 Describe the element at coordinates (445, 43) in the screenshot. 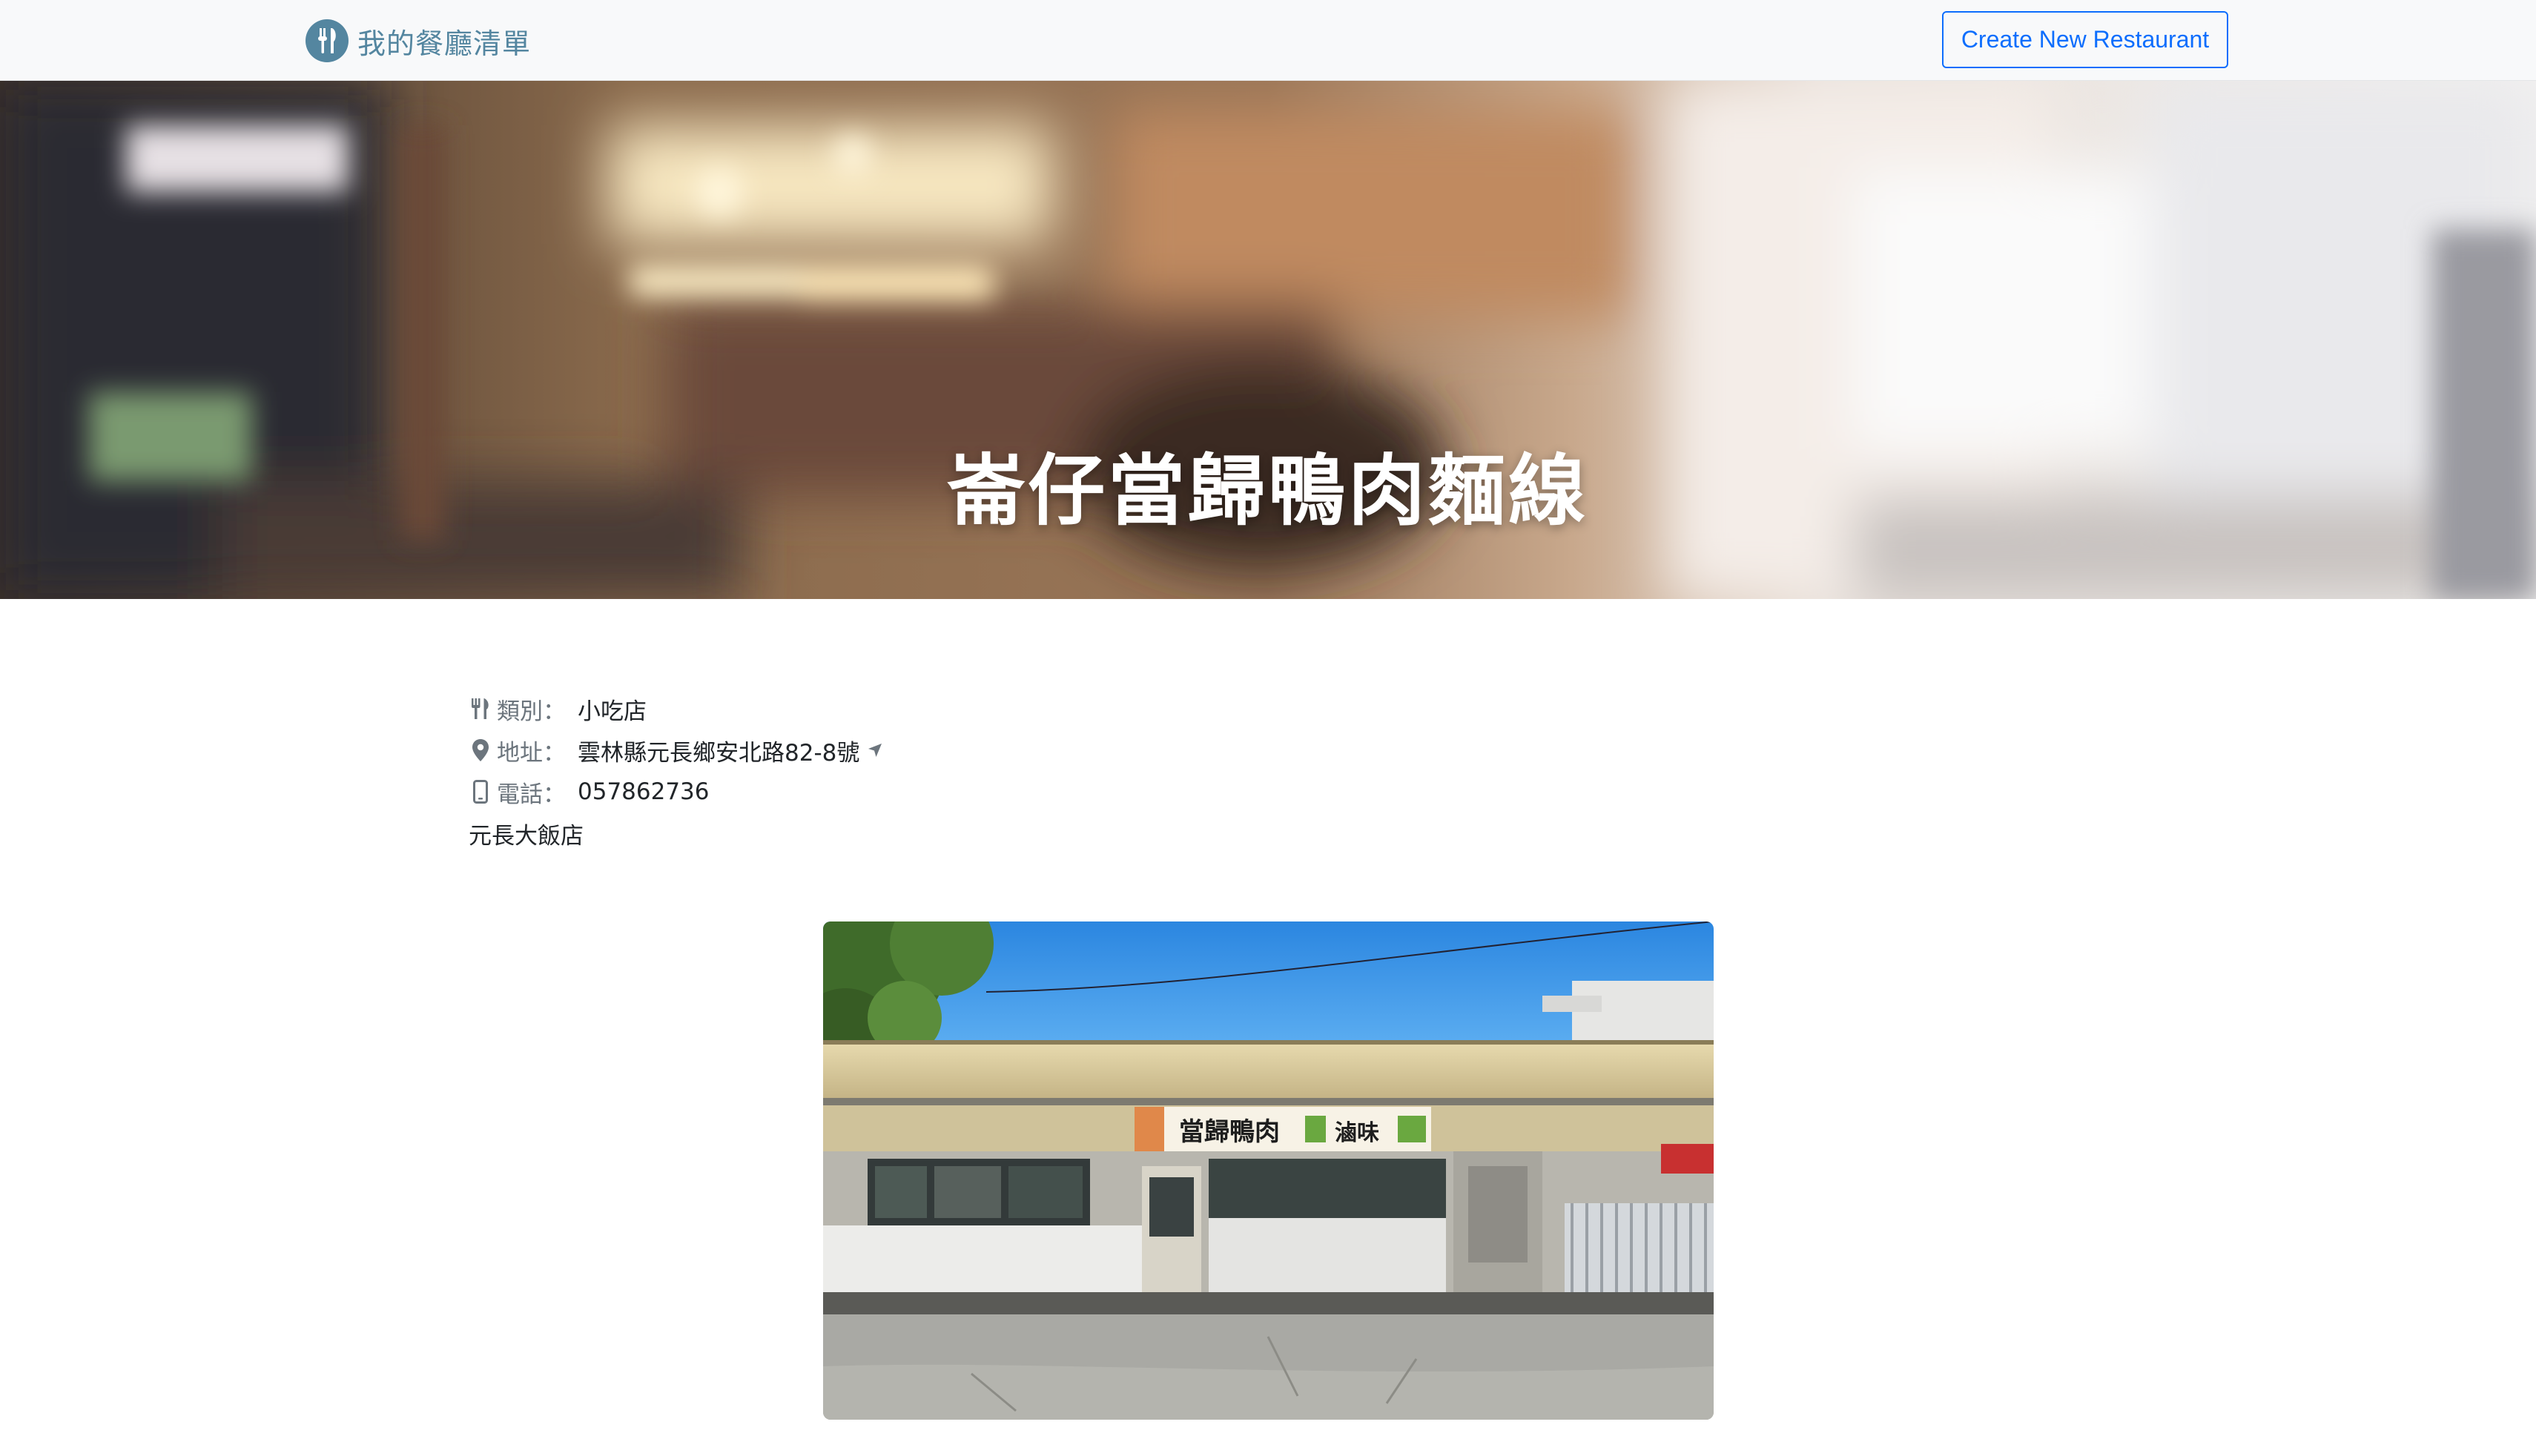

I see `brand-title: 我的餐廳清單` at that location.